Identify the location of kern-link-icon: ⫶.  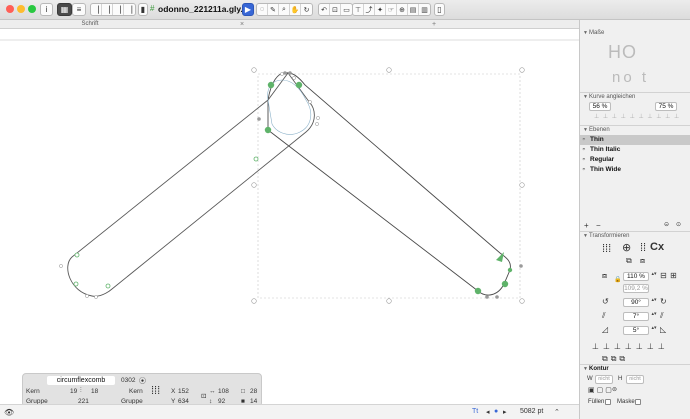
(81, 391).